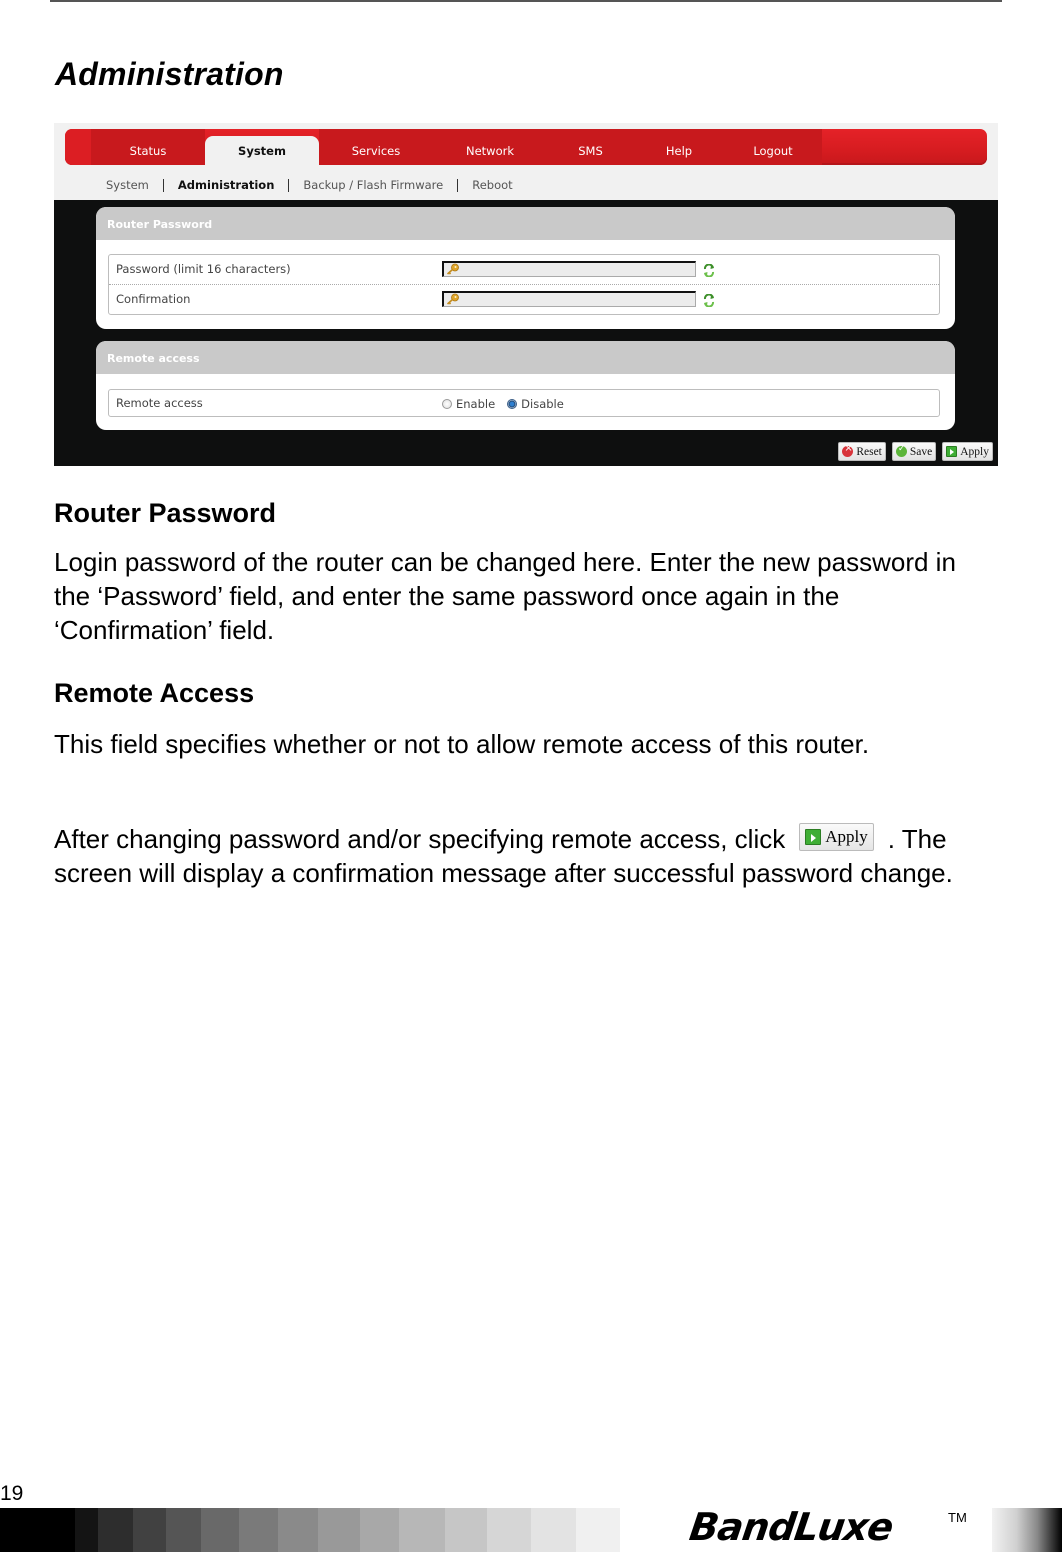 This screenshot has width=1062, height=1552. What do you see at coordinates (159, 403) in the screenshot?
I see `remote-access-label: Remote access` at bounding box center [159, 403].